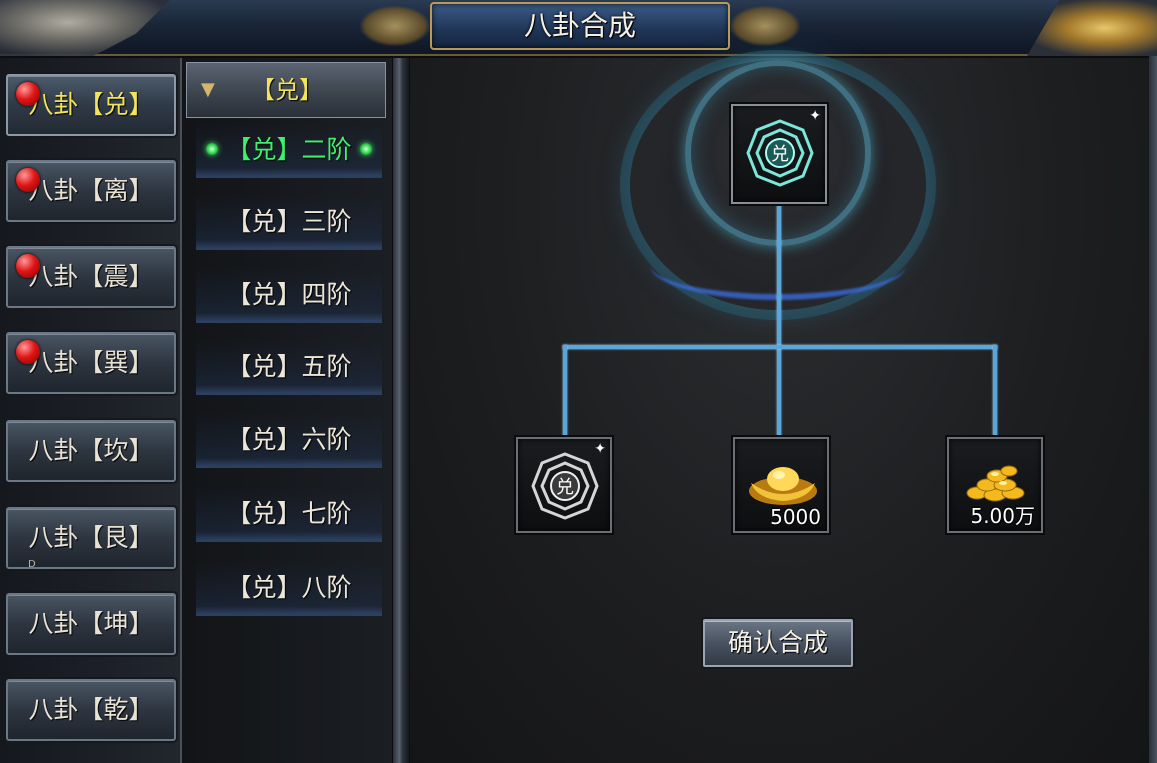  I want to click on category-label: 八卦【坤】, so click(91, 623).